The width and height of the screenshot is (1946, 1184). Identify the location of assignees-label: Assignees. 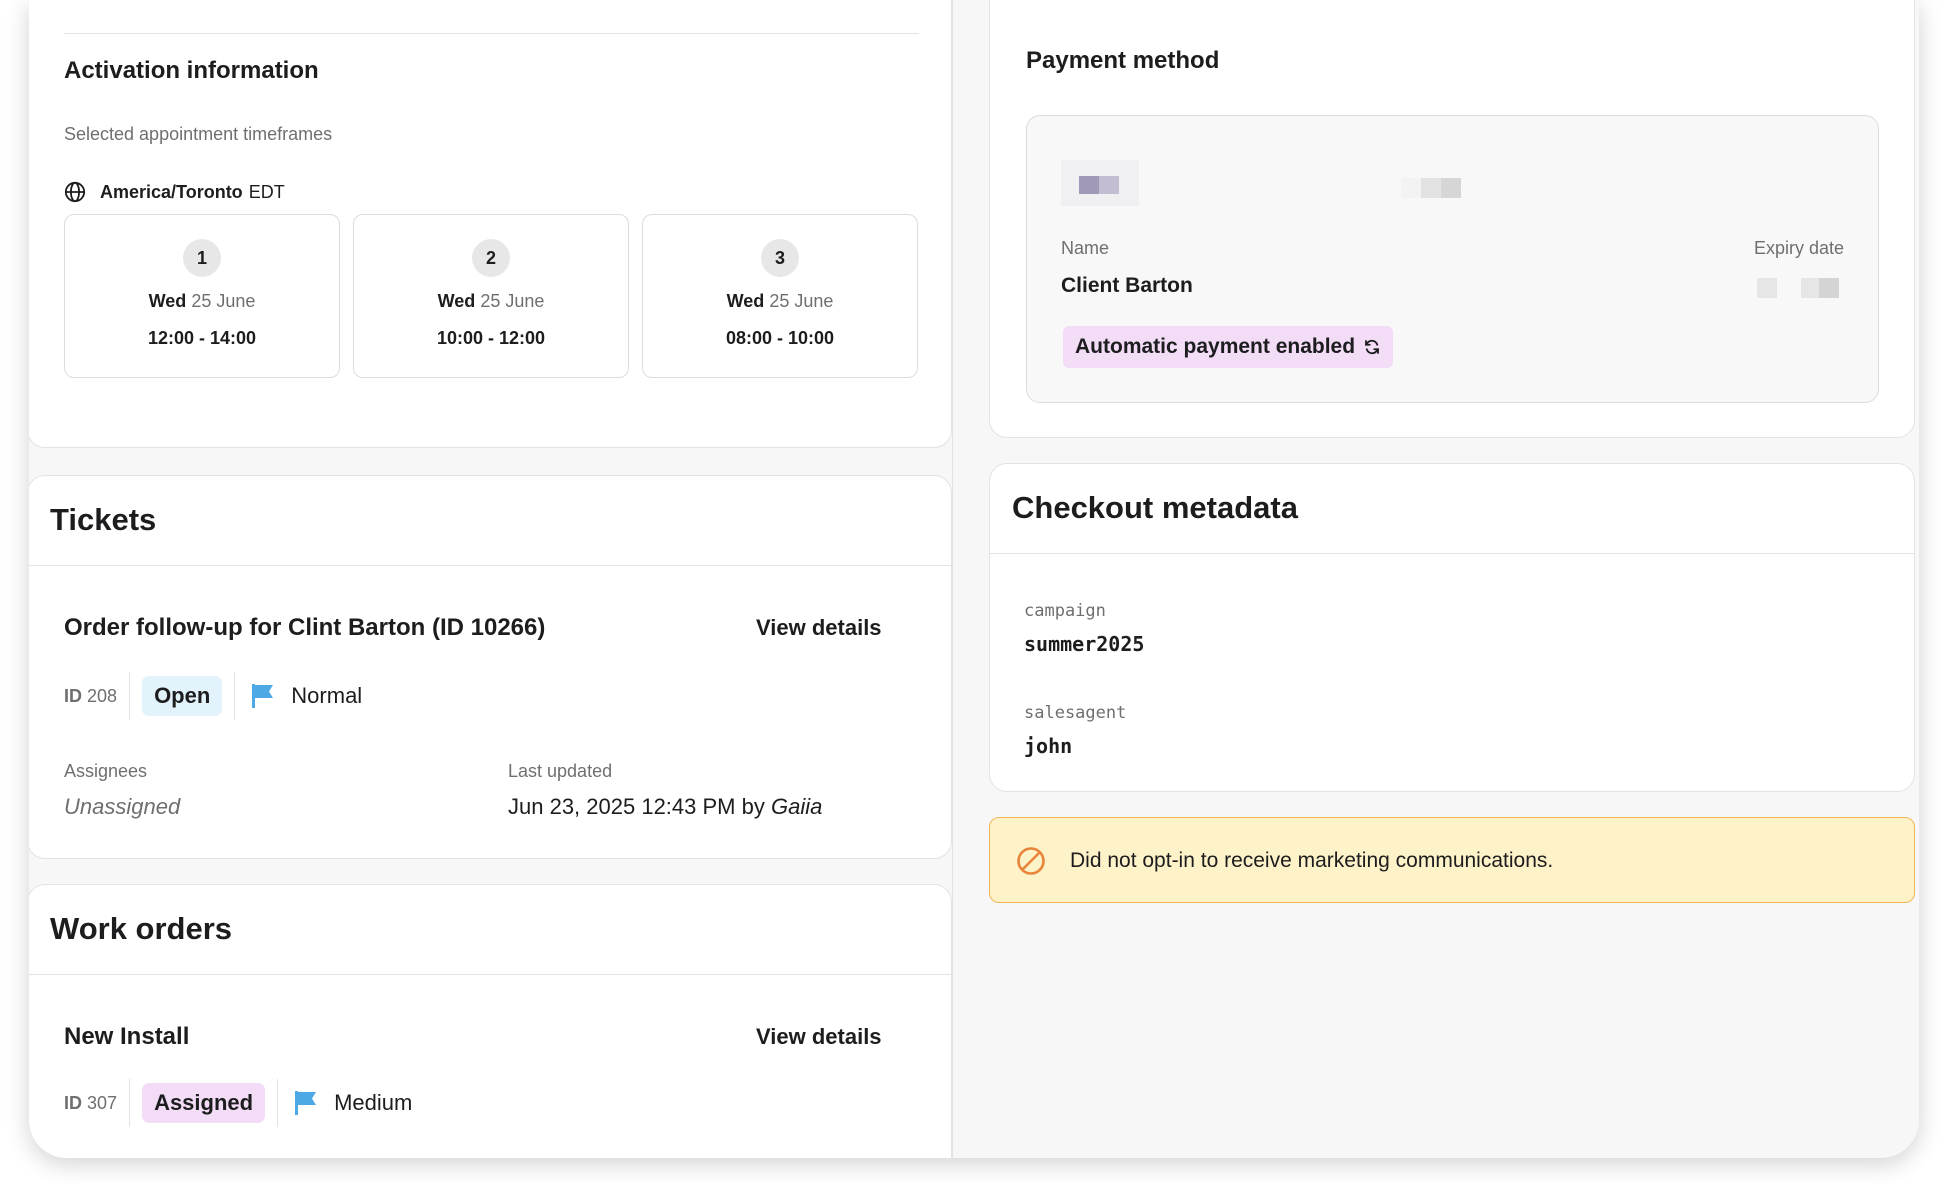
(106, 771).